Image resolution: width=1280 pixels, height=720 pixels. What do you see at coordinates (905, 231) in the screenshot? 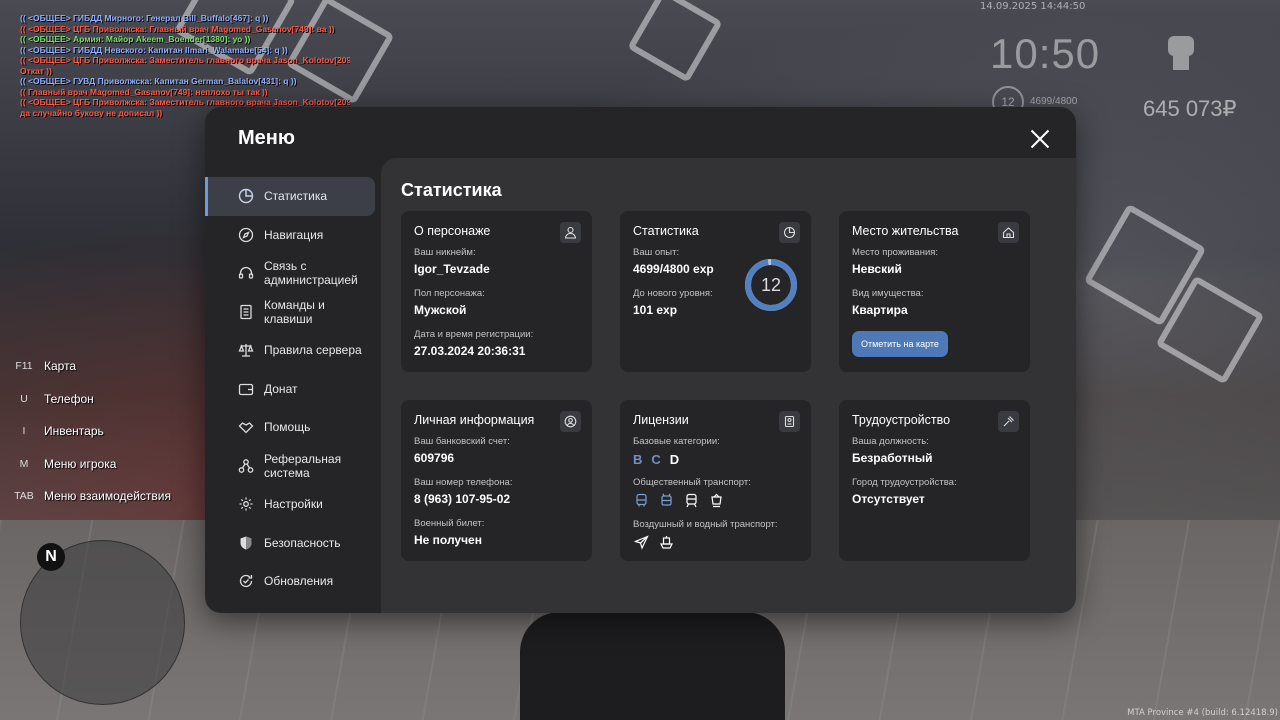
I see `card-title: Место жительства` at bounding box center [905, 231].